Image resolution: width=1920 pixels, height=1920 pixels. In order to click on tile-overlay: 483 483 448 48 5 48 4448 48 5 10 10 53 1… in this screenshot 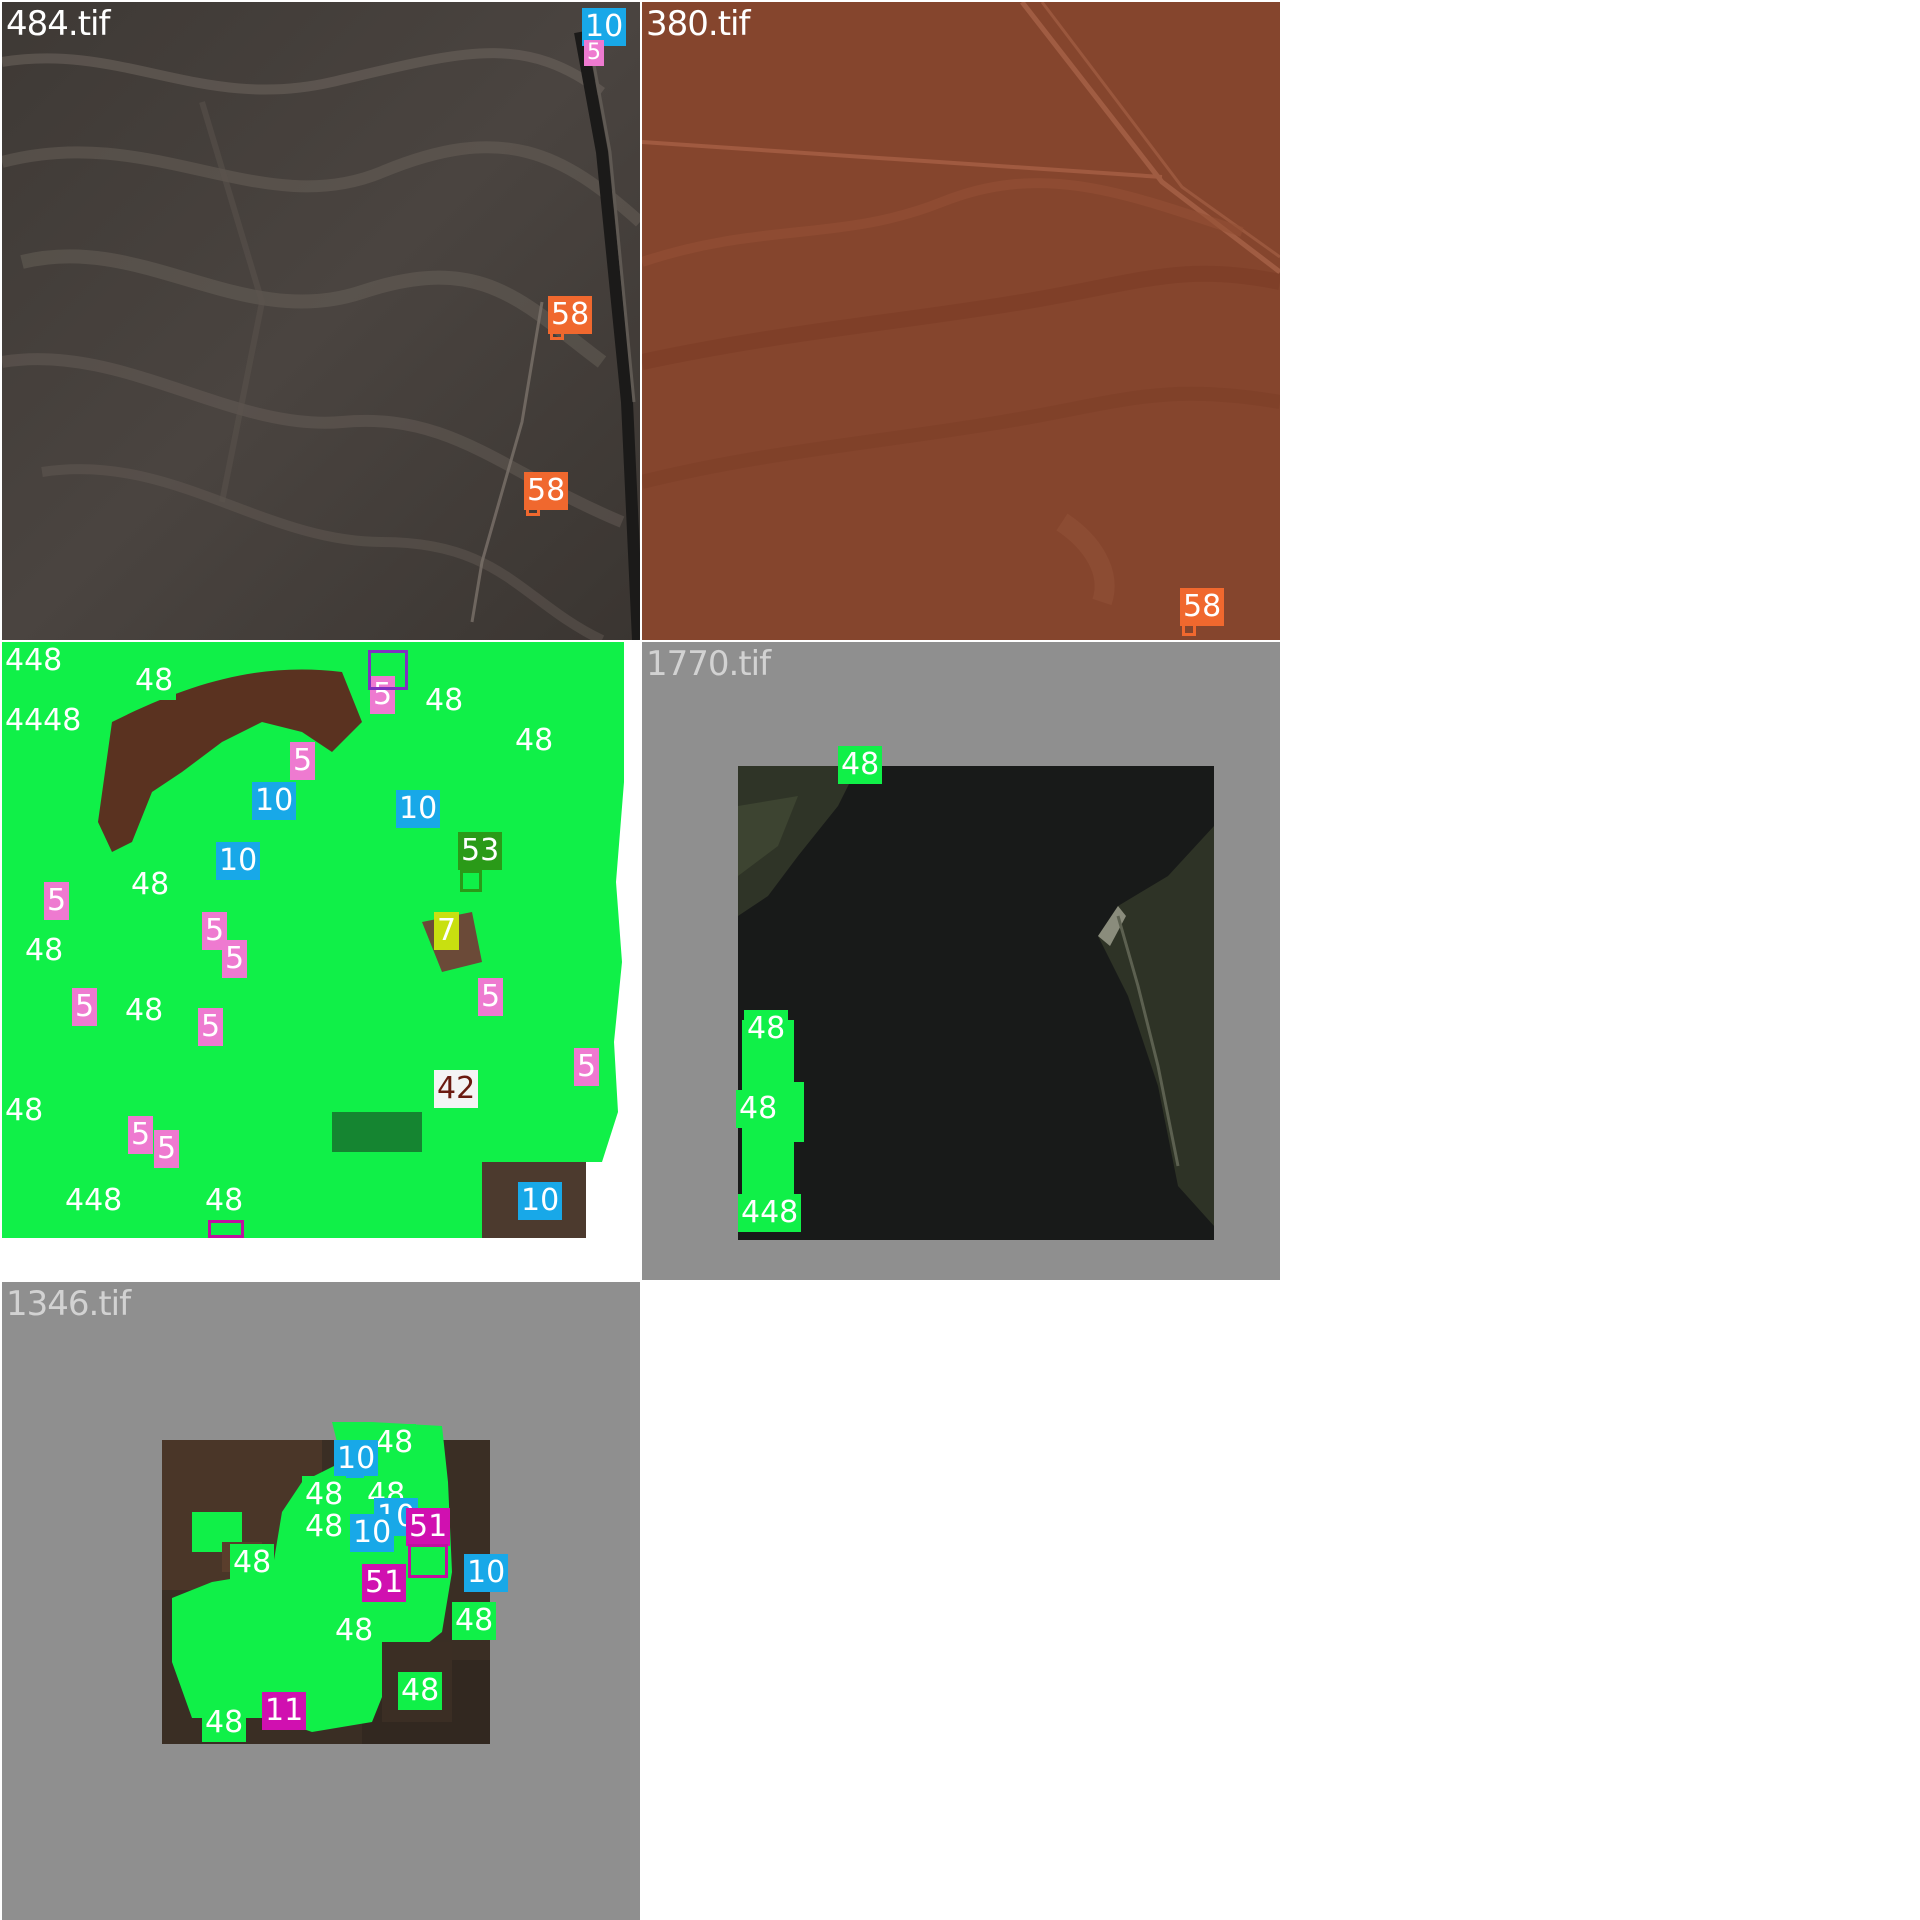, I will do `click(321, 961)`.